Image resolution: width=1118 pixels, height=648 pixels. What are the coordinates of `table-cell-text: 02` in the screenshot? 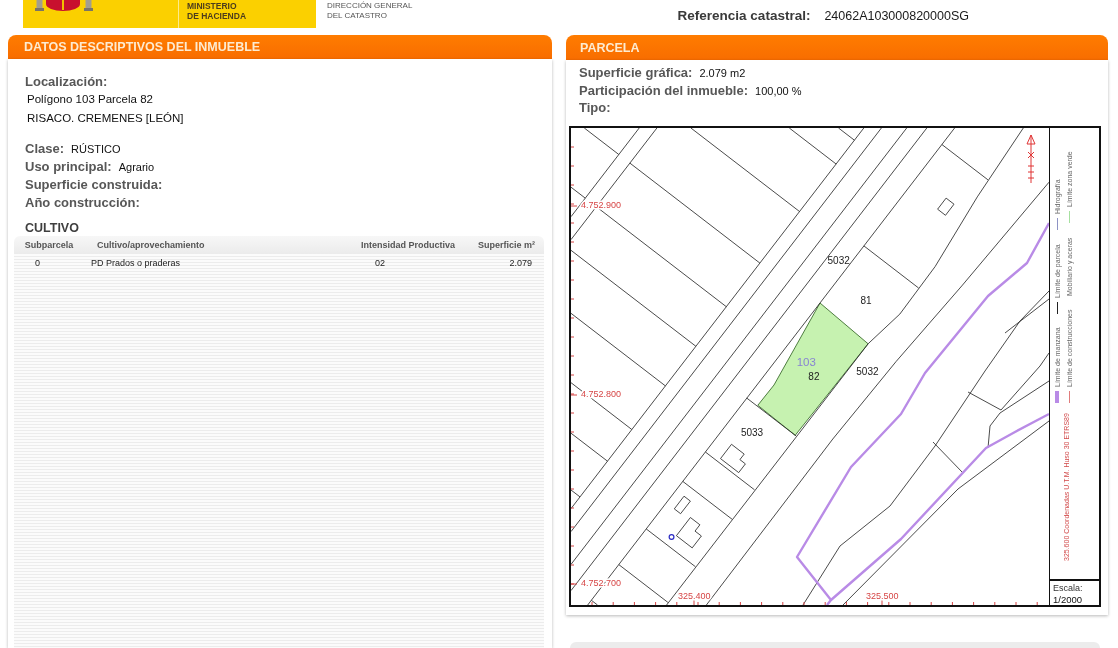 It's located at (380, 263).